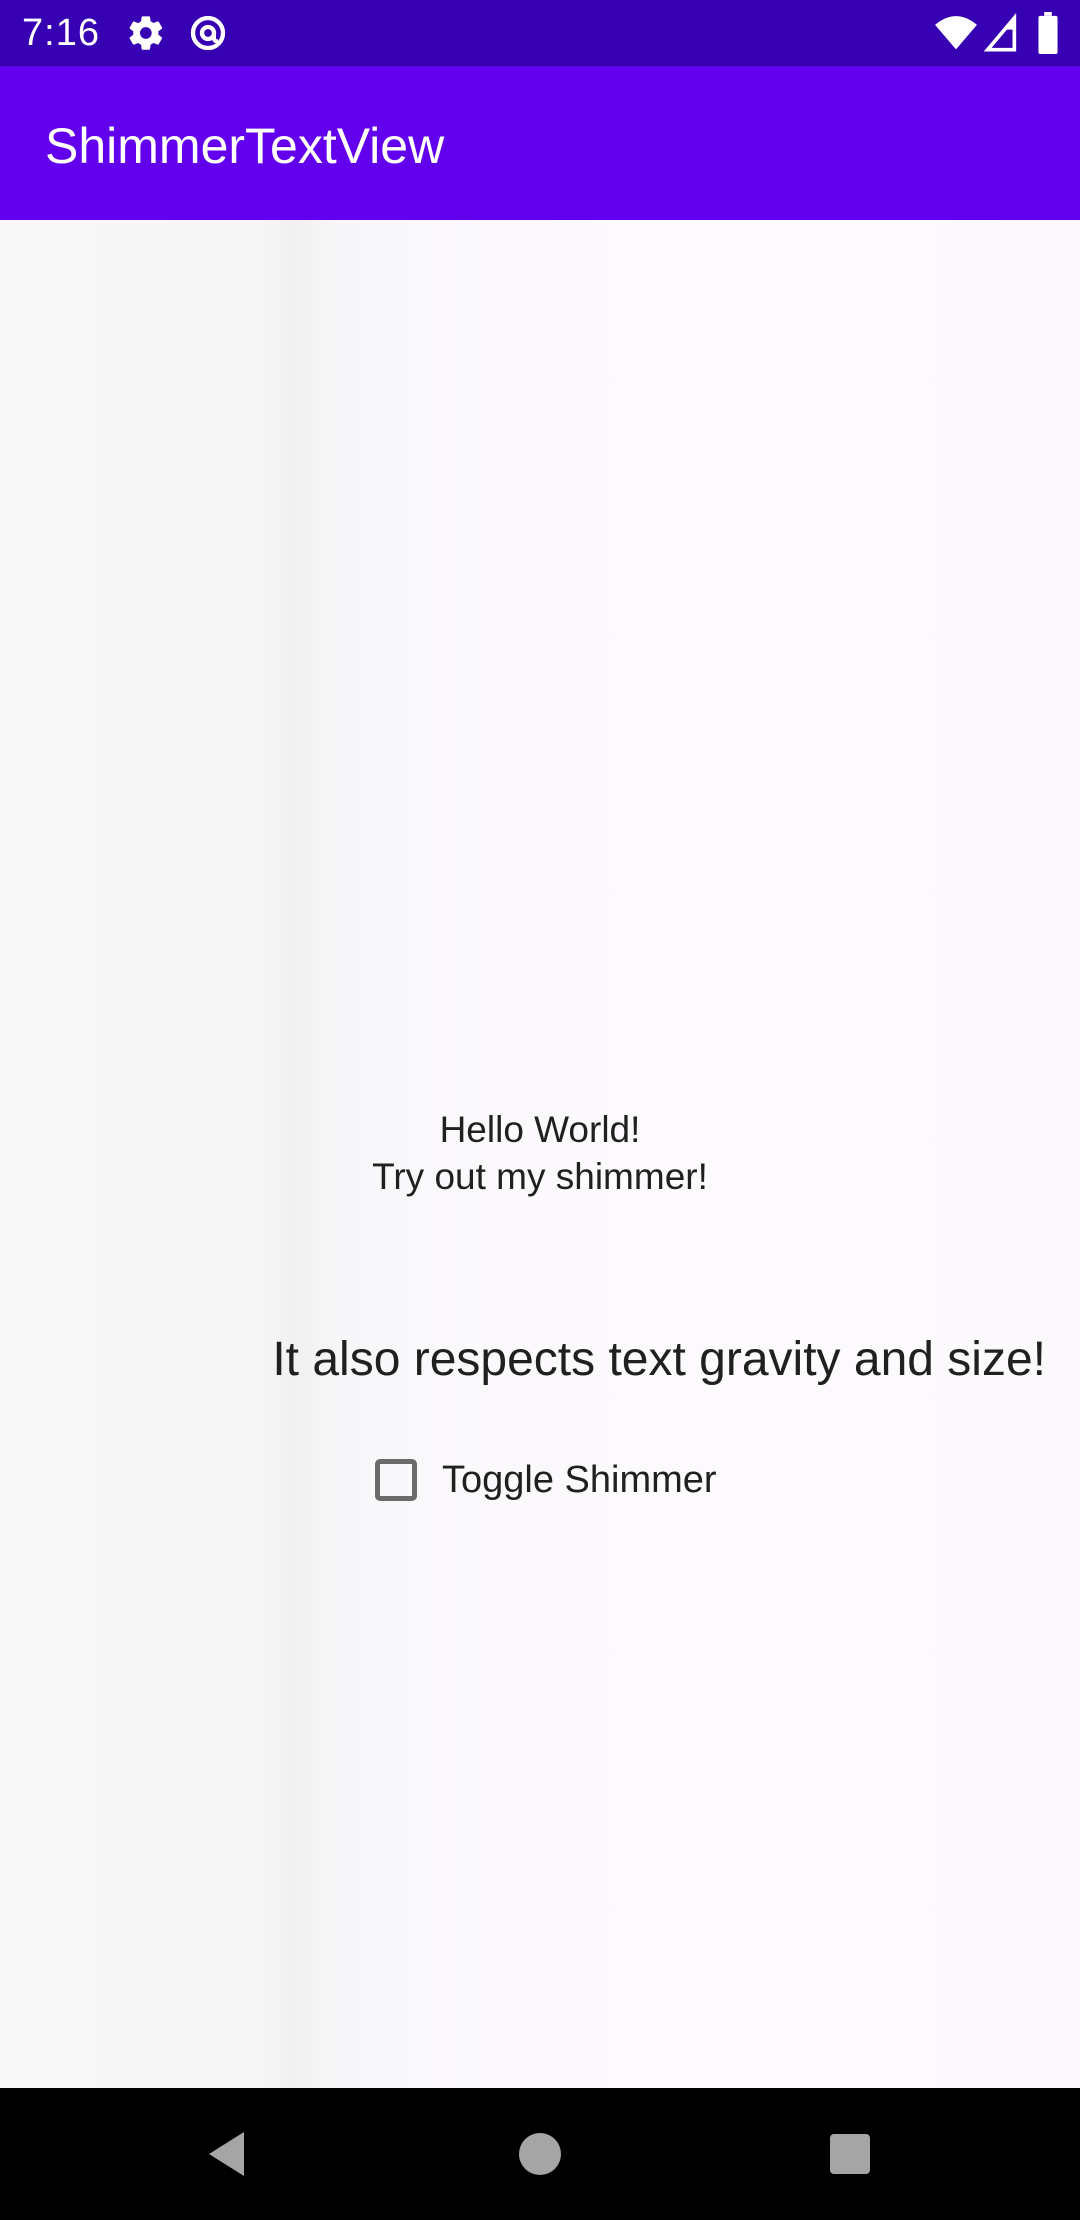 The height and width of the screenshot is (2220, 1080). I want to click on home-icon, so click(540, 2154).